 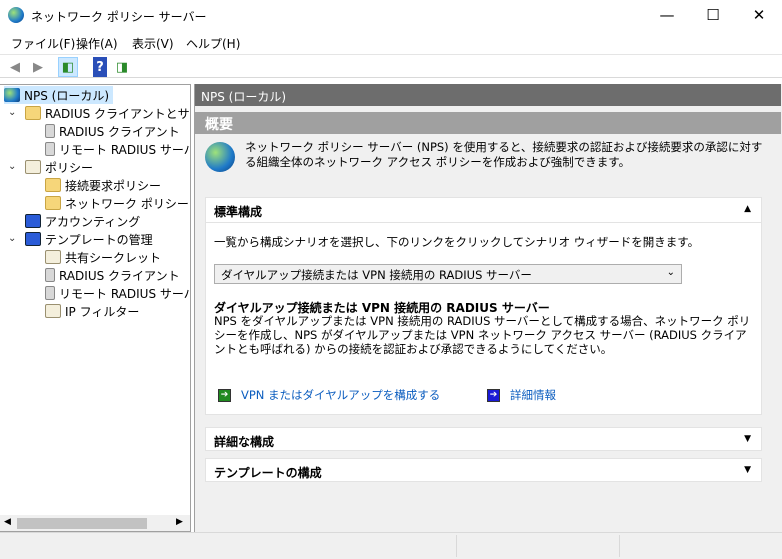 I want to click on scrollbar-thumb, so click(x=82, y=523).